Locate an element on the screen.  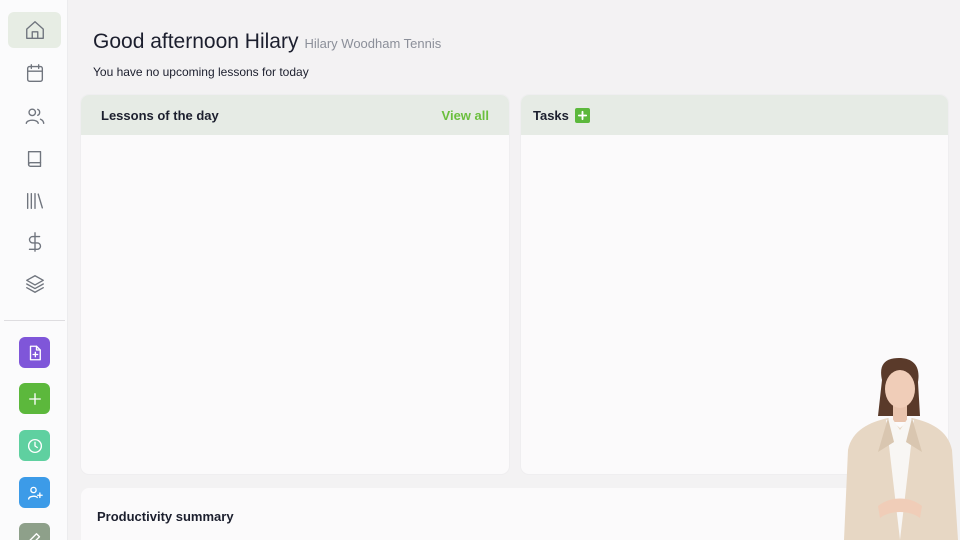
nav-billing is located at coordinates (34, 242).